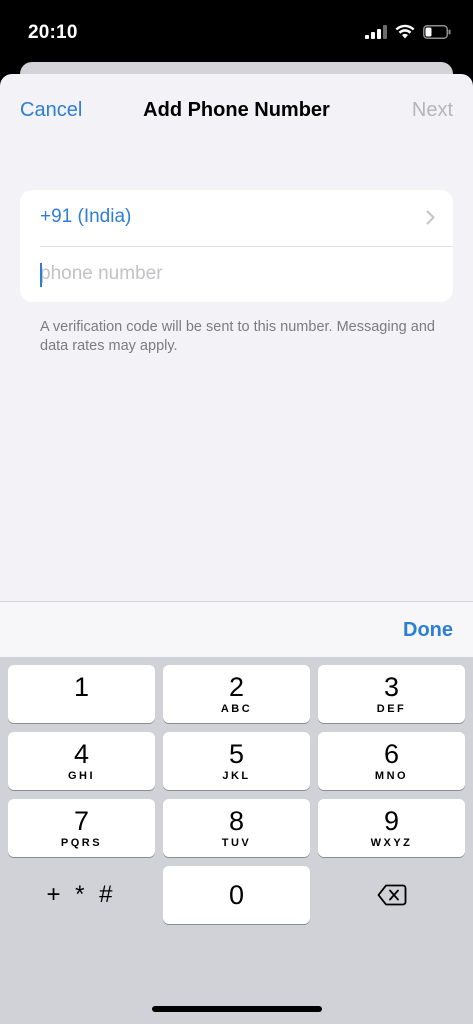 The image size is (473, 1024). I want to click on phone-form-group: +91 (India), so click(236, 246).